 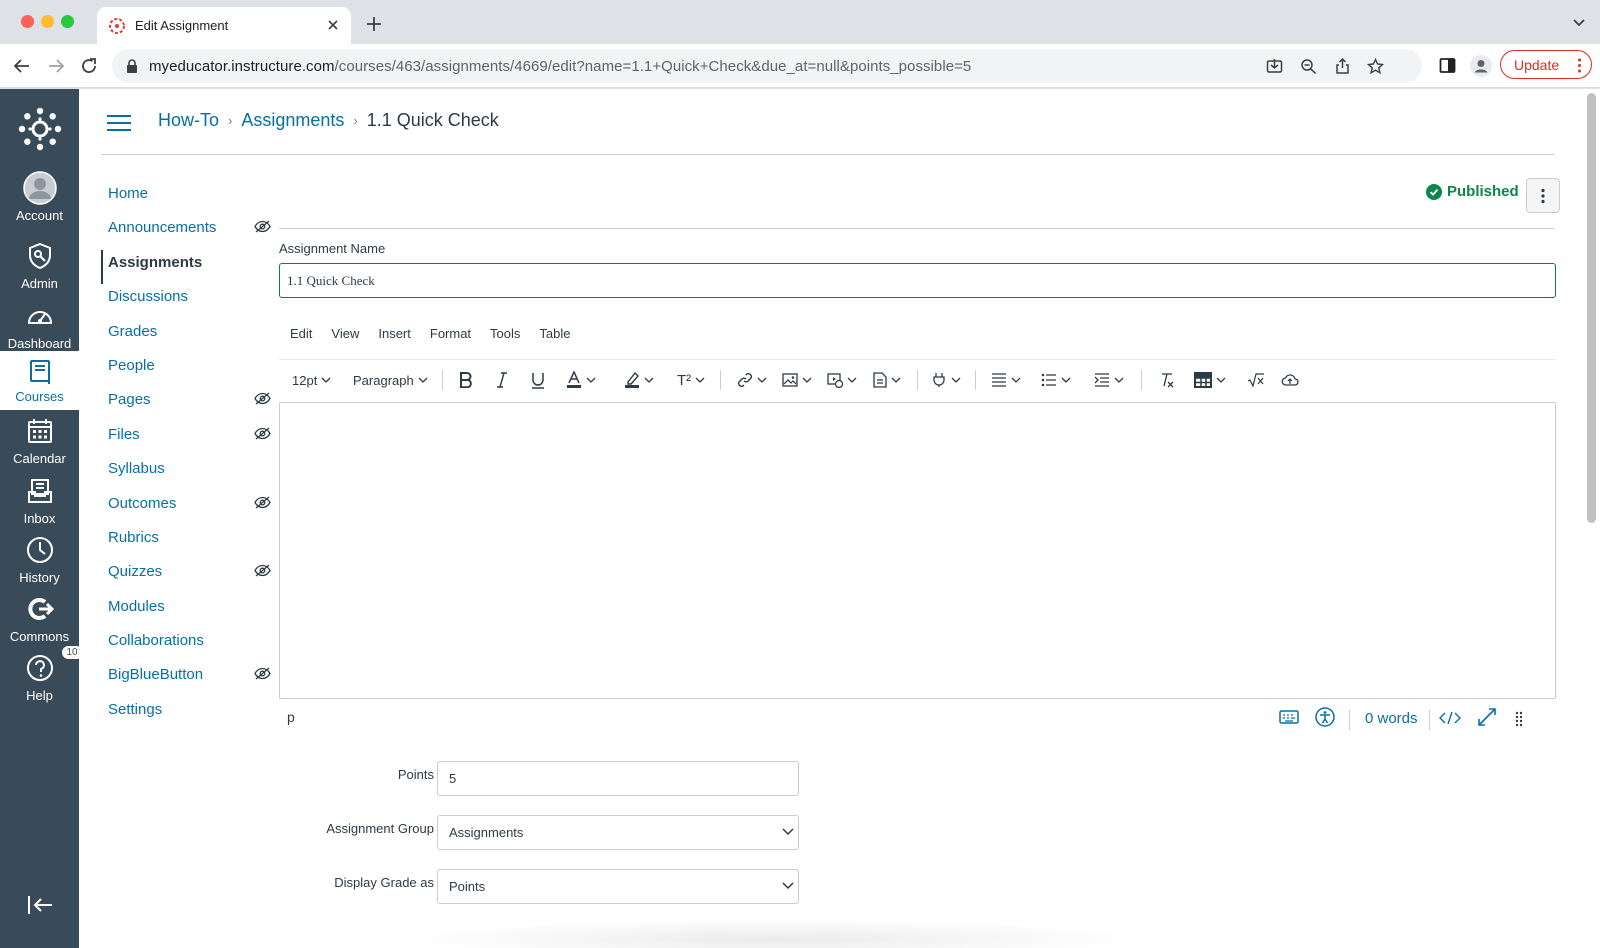 What do you see at coordinates (186, 611) in the screenshot?
I see `course-nav-item: Modules` at bounding box center [186, 611].